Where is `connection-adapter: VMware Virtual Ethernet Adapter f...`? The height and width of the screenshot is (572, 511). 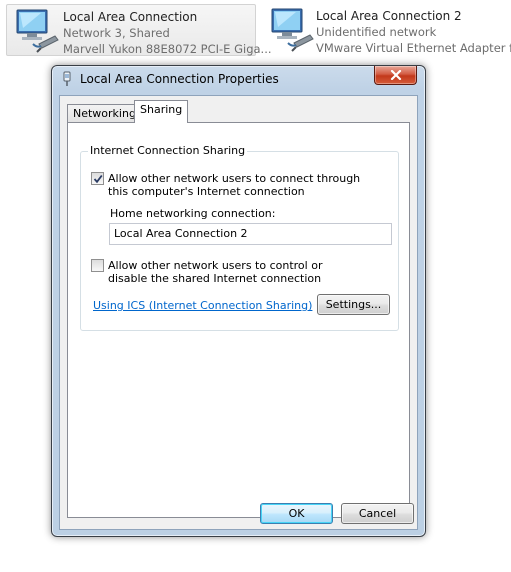
connection-adapter: VMware Virtual Ethernet Adapter f... is located at coordinates (413, 48).